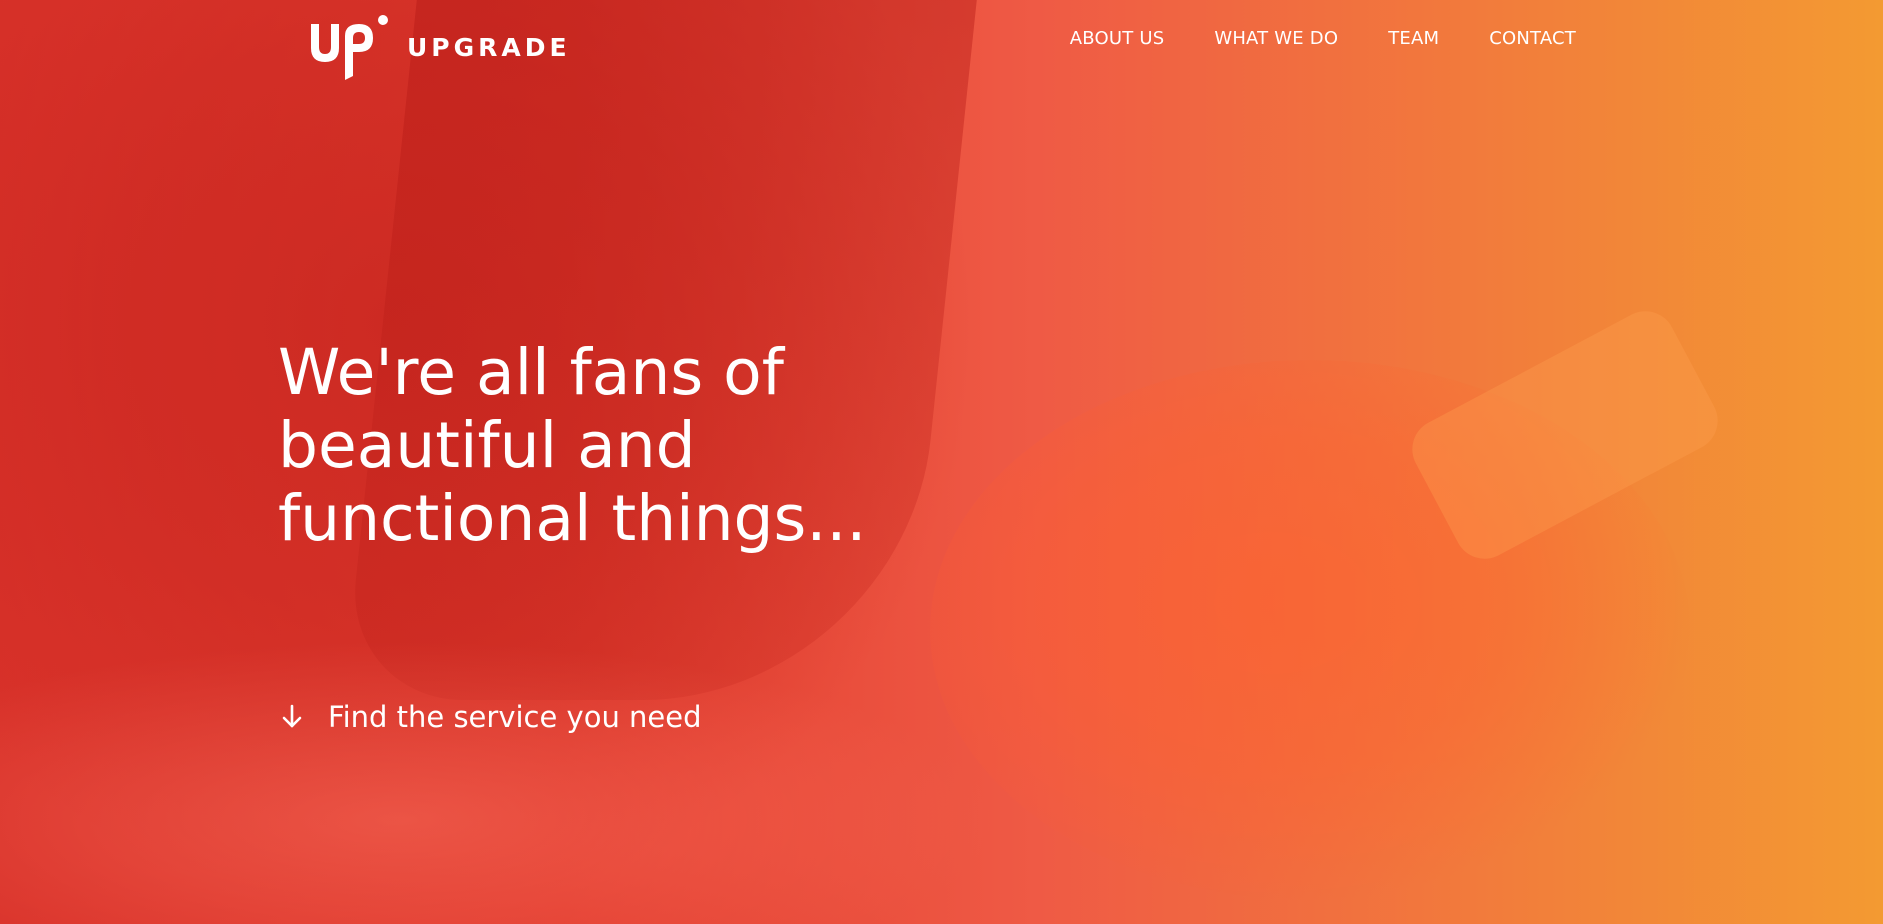 This screenshot has height=924, width=1883. What do you see at coordinates (1532, 38) in the screenshot?
I see `nav-item-contact: CONTACT` at bounding box center [1532, 38].